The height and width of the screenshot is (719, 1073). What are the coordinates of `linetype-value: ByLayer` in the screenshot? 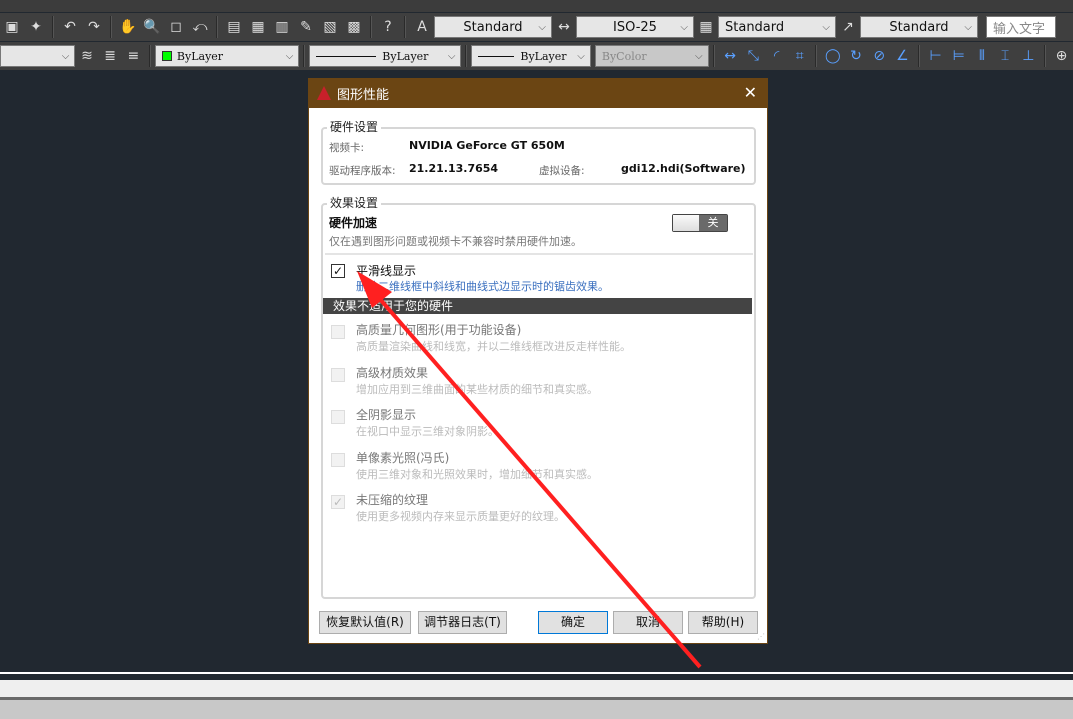 It's located at (405, 56).